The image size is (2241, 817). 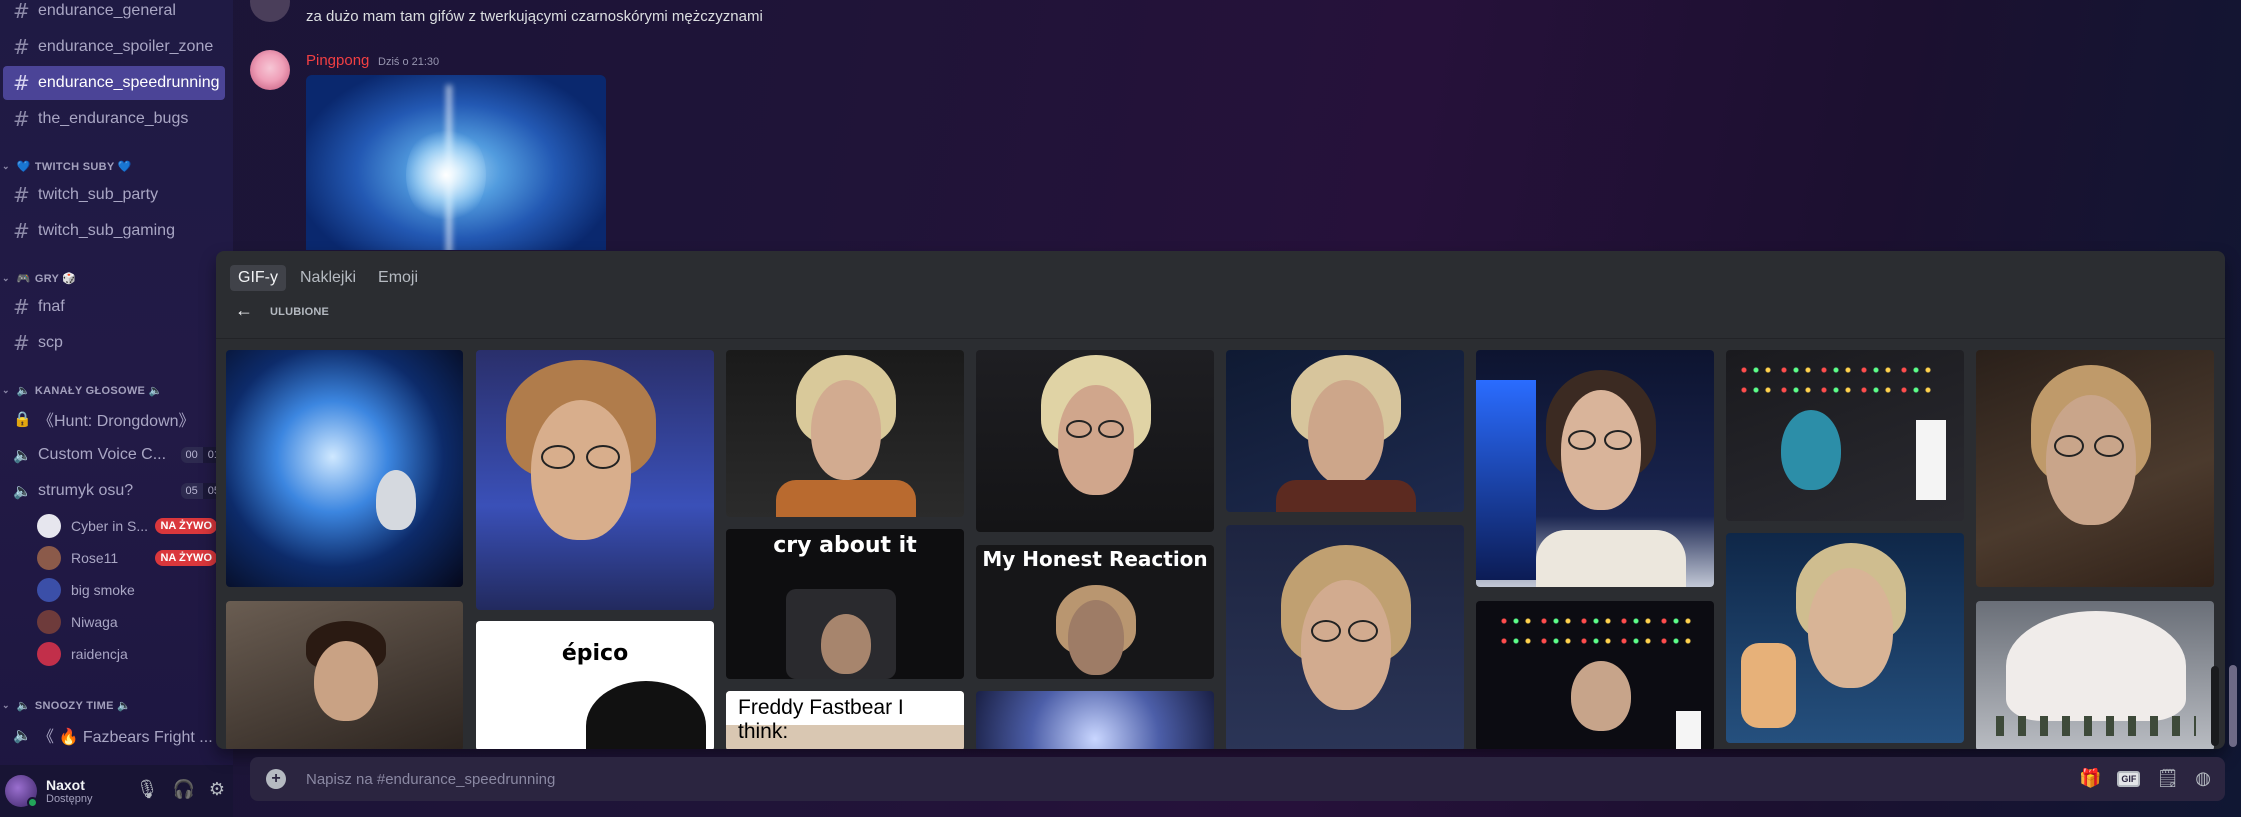 I want to click on voice-channel-hunt: 🔒 《Hunt: Drongdown》, so click(x=114, y=419).